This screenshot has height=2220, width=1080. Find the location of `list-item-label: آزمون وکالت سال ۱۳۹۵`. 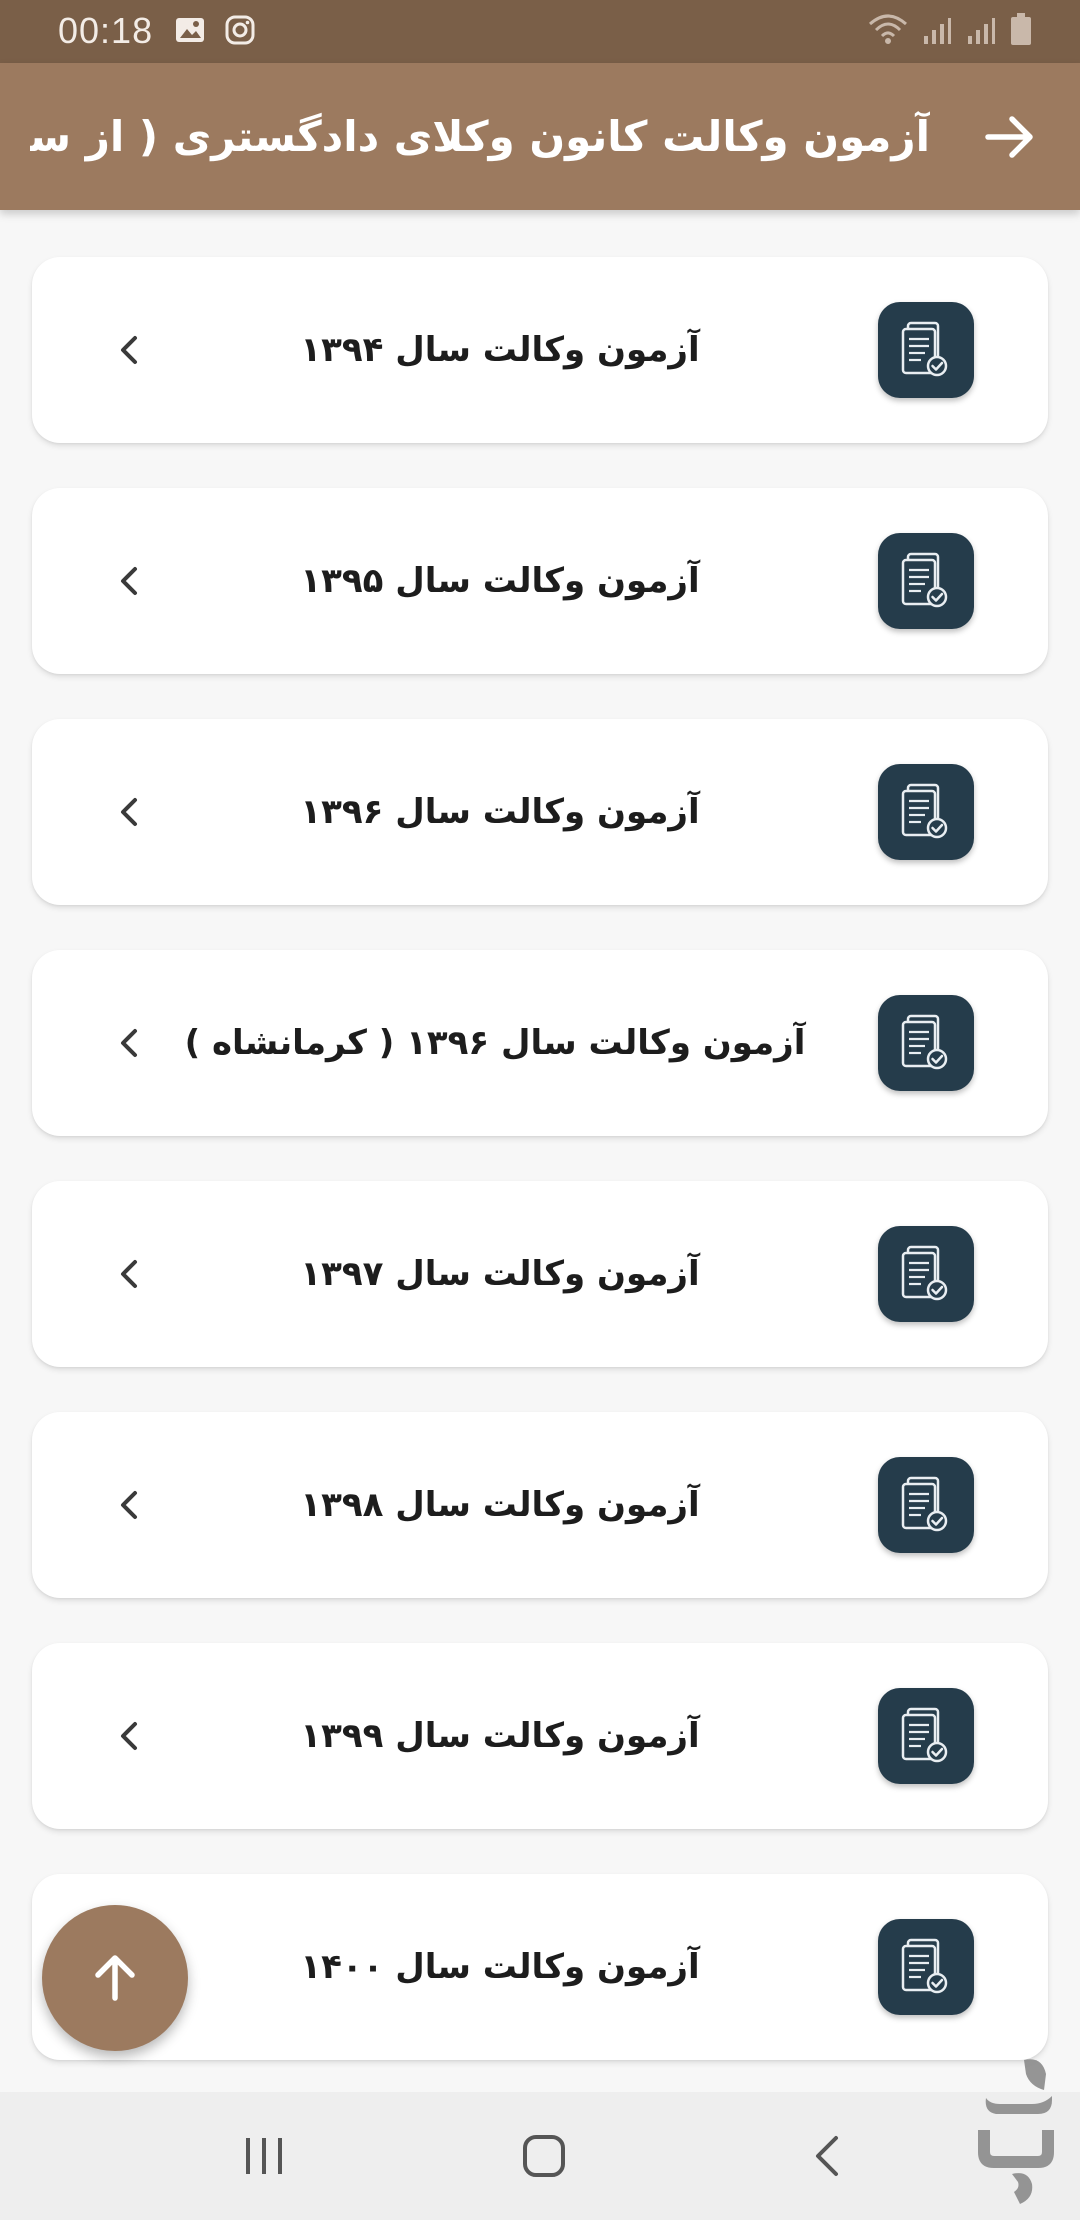

list-item-label: آزمون وکالت سال ۱۳۹۵ is located at coordinates (500, 581).